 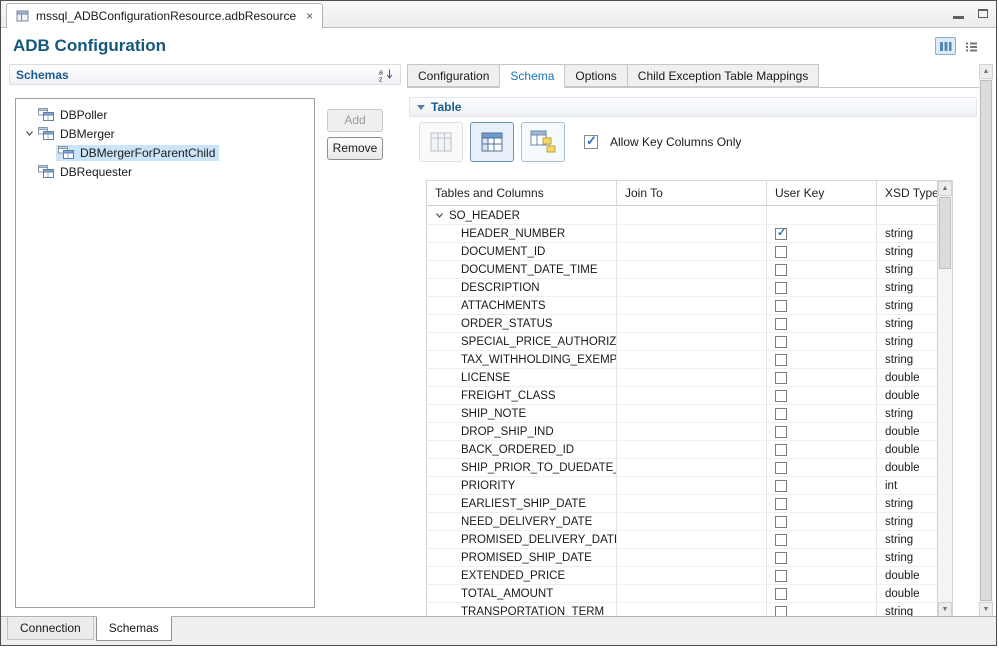 What do you see at coordinates (945, 609) in the screenshot?
I see `table-scroll-down-icon: ▼` at bounding box center [945, 609].